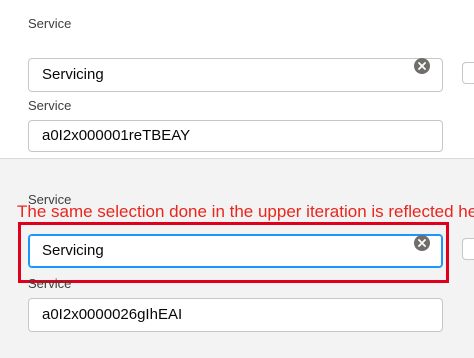 This screenshot has width=474, height=358. Describe the element at coordinates (235, 136) in the screenshot. I see `service-id-field: a0I2x000001reTBEAY` at that location.